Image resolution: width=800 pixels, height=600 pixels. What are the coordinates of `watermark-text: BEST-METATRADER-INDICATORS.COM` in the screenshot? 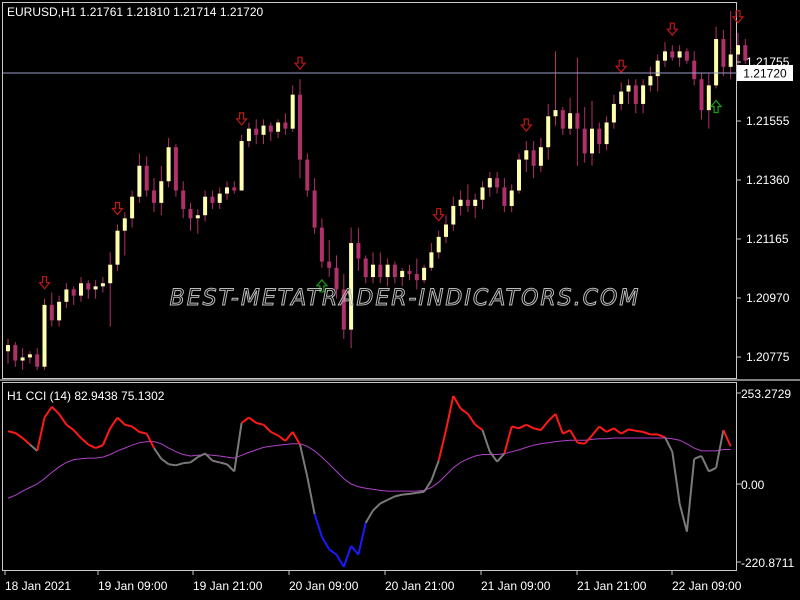 It's located at (405, 298).